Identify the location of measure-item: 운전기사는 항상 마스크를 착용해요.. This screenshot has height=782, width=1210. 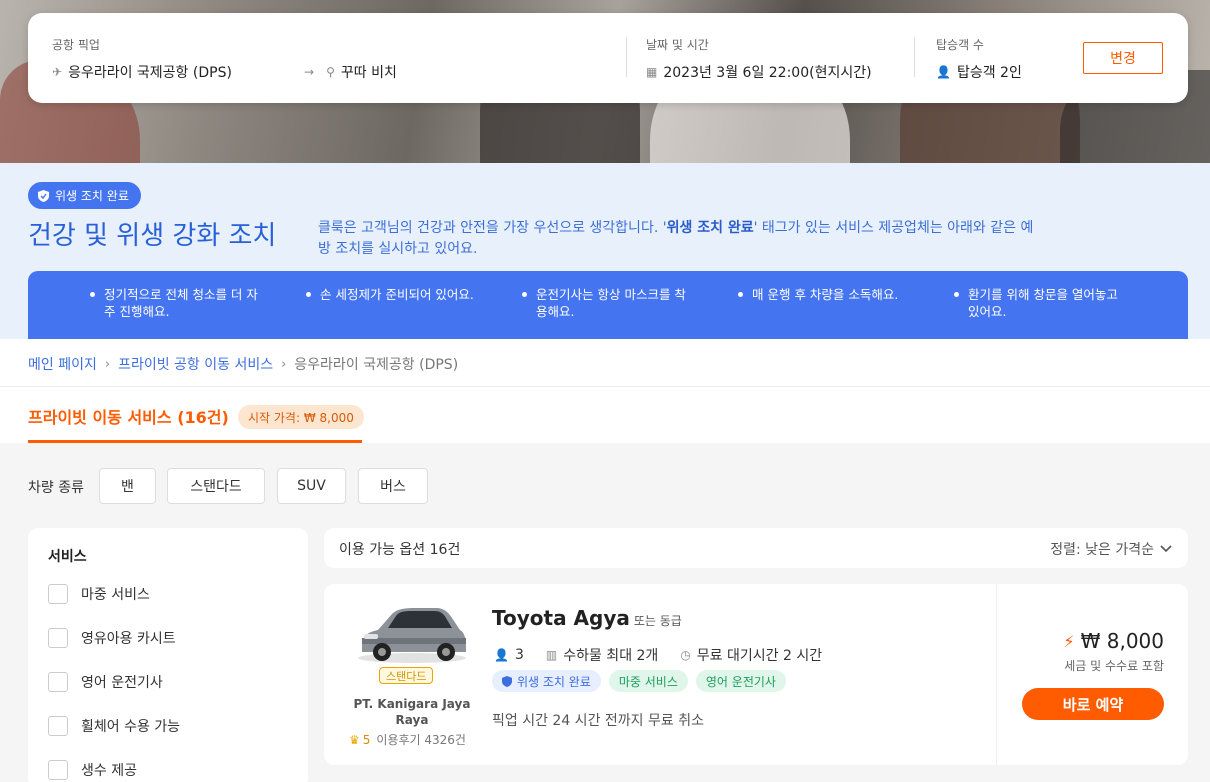
(607, 303).